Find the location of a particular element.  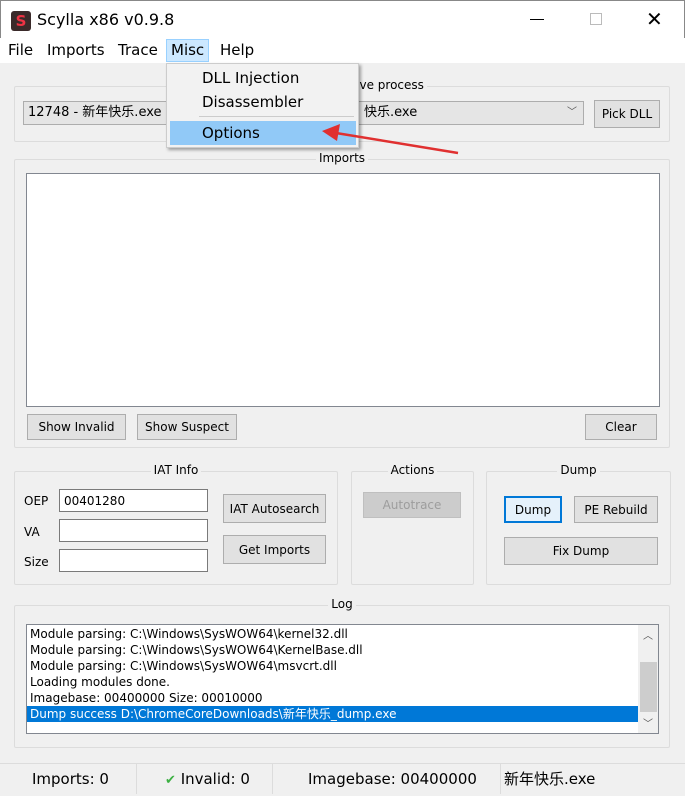

arrow-shaft is located at coordinates (397, 143).